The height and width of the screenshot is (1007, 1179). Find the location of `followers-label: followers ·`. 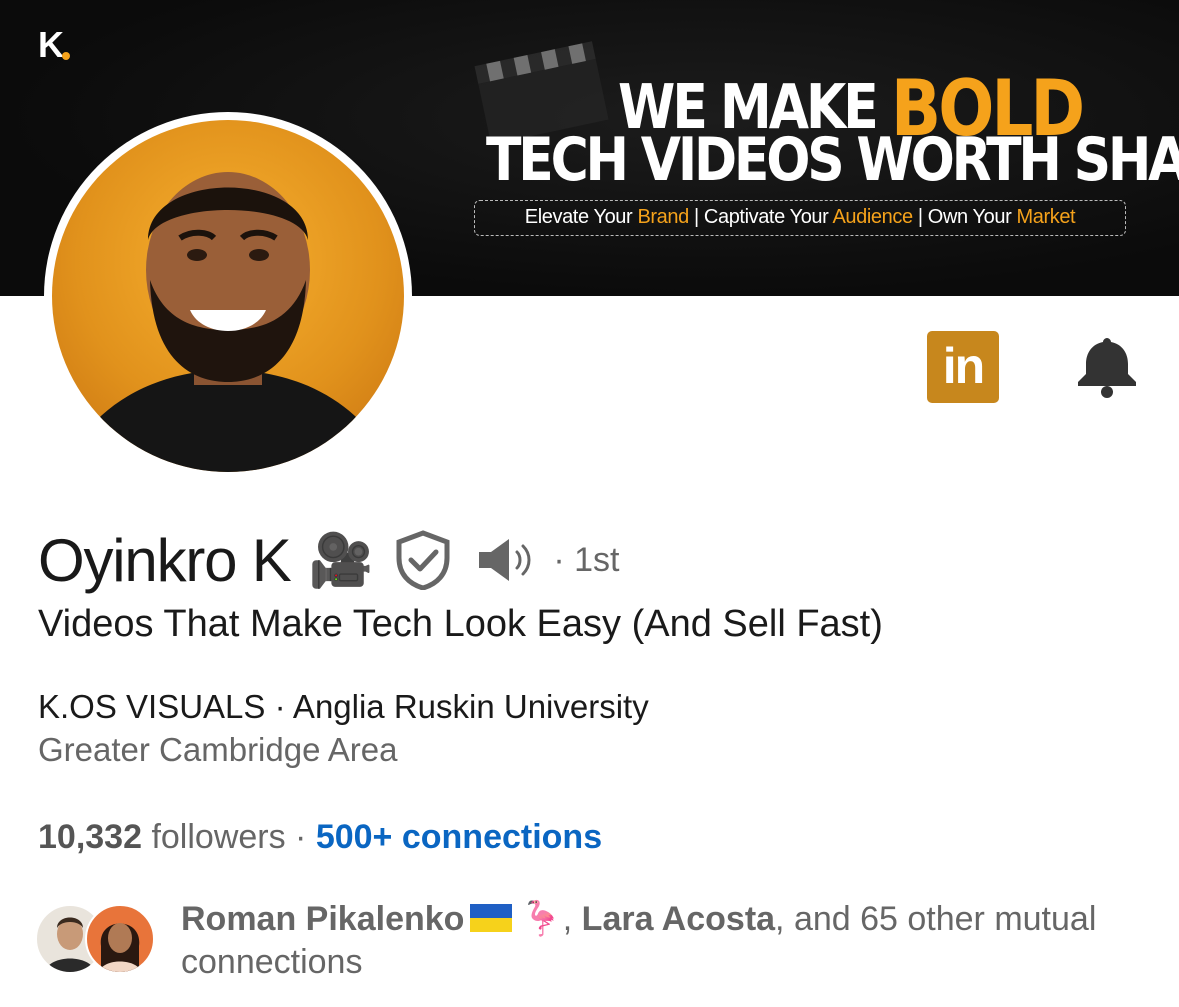

followers-label: followers · is located at coordinates (229, 837).